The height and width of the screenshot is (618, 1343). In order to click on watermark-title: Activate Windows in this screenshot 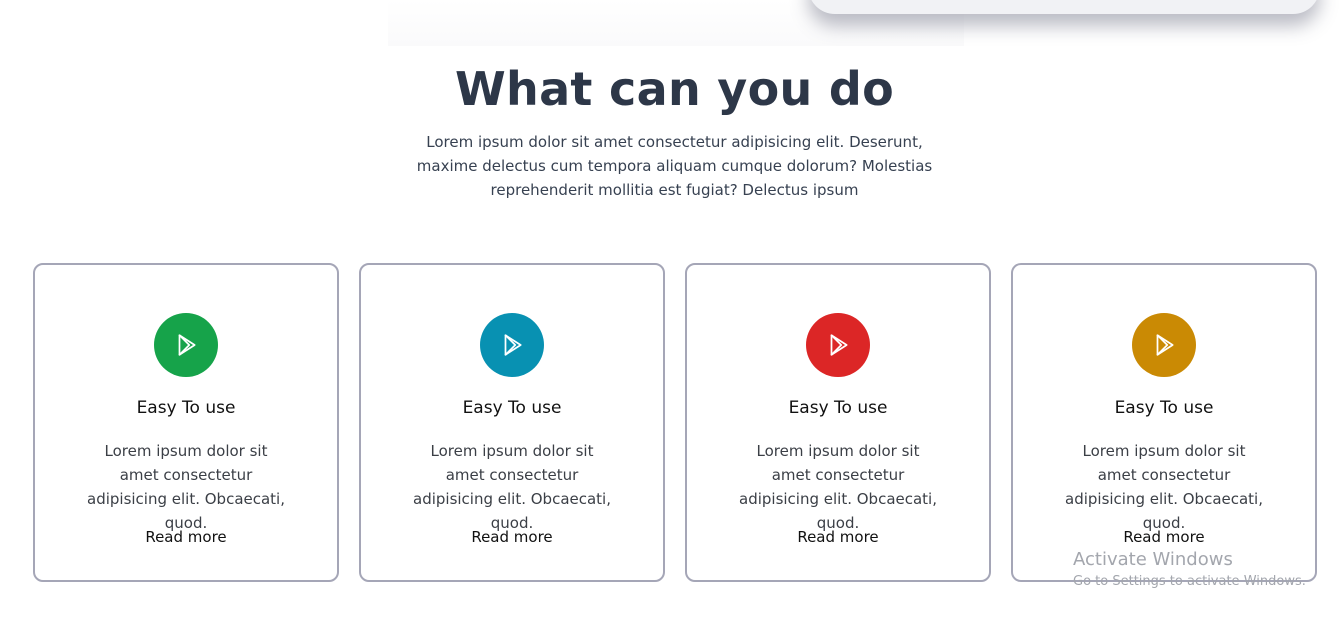, I will do `click(1153, 559)`.